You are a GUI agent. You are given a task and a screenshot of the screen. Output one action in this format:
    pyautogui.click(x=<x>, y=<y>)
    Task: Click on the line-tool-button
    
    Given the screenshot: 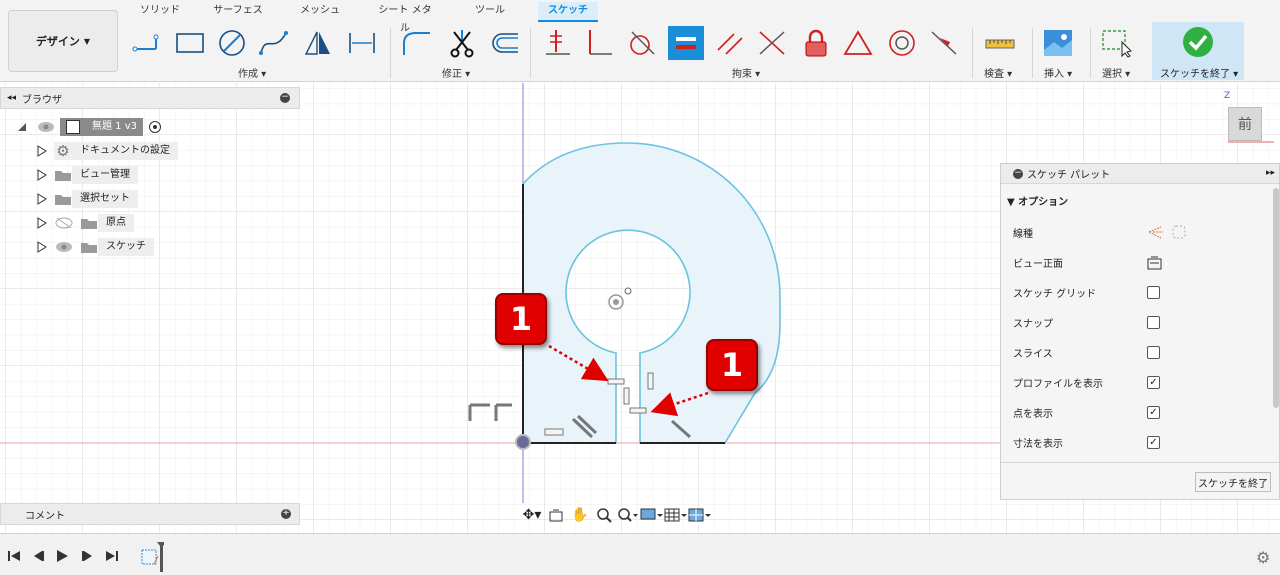 What is the action you would take?
    pyautogui.click(x=148, y=43)
    